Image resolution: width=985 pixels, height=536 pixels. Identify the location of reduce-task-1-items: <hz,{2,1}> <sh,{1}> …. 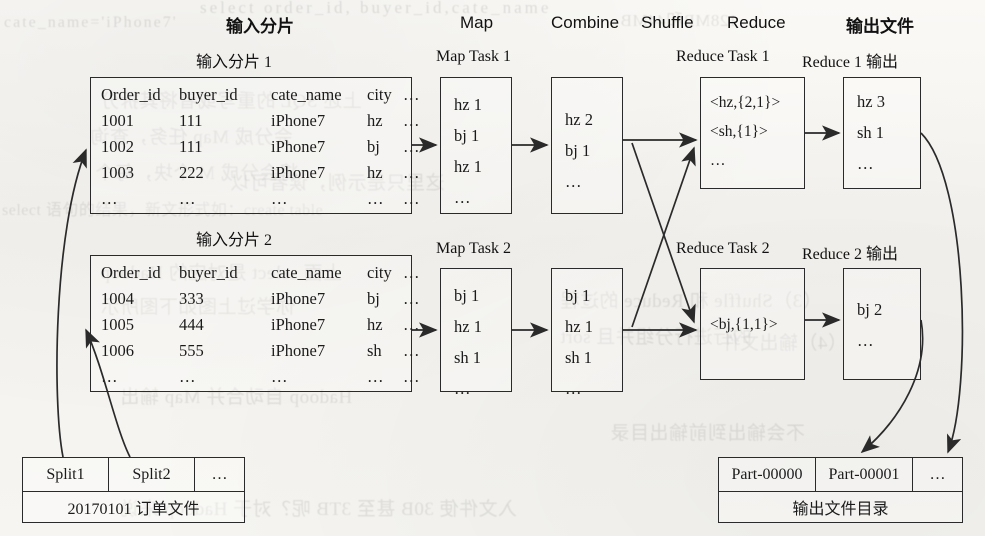
(745, 131).